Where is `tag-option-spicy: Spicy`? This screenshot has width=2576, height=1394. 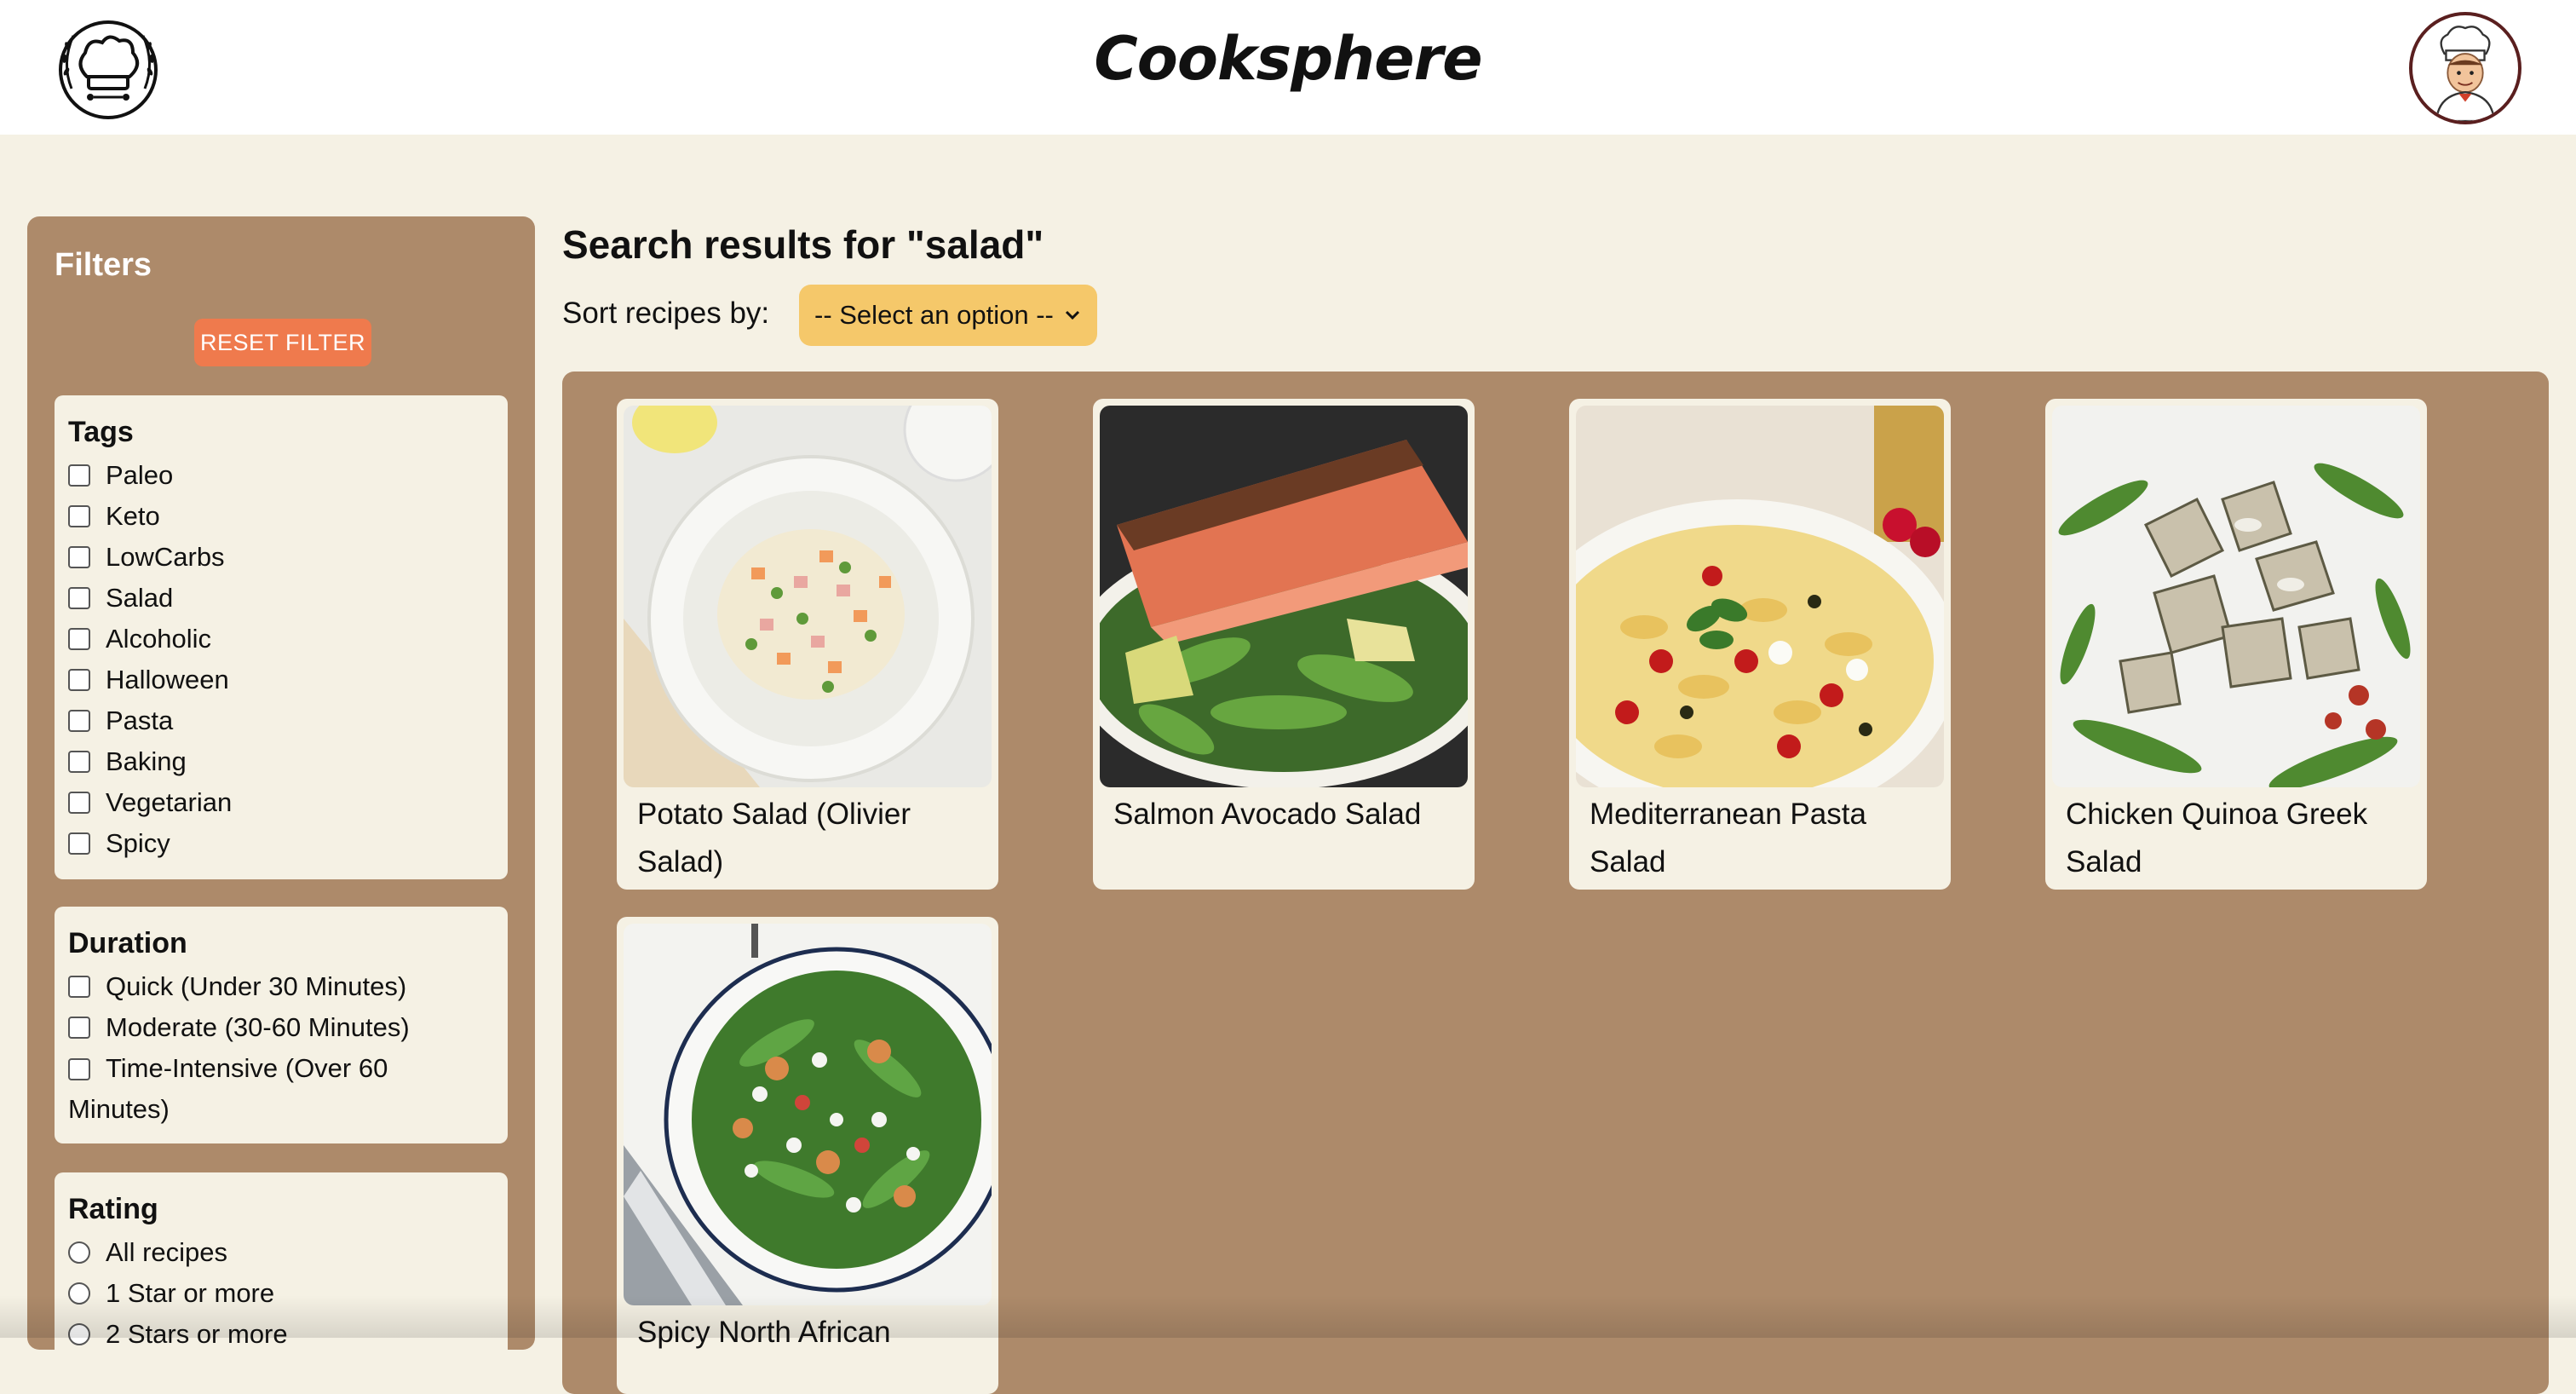
tag-option-spicy: Spicy is located at coordinates (281, 843).